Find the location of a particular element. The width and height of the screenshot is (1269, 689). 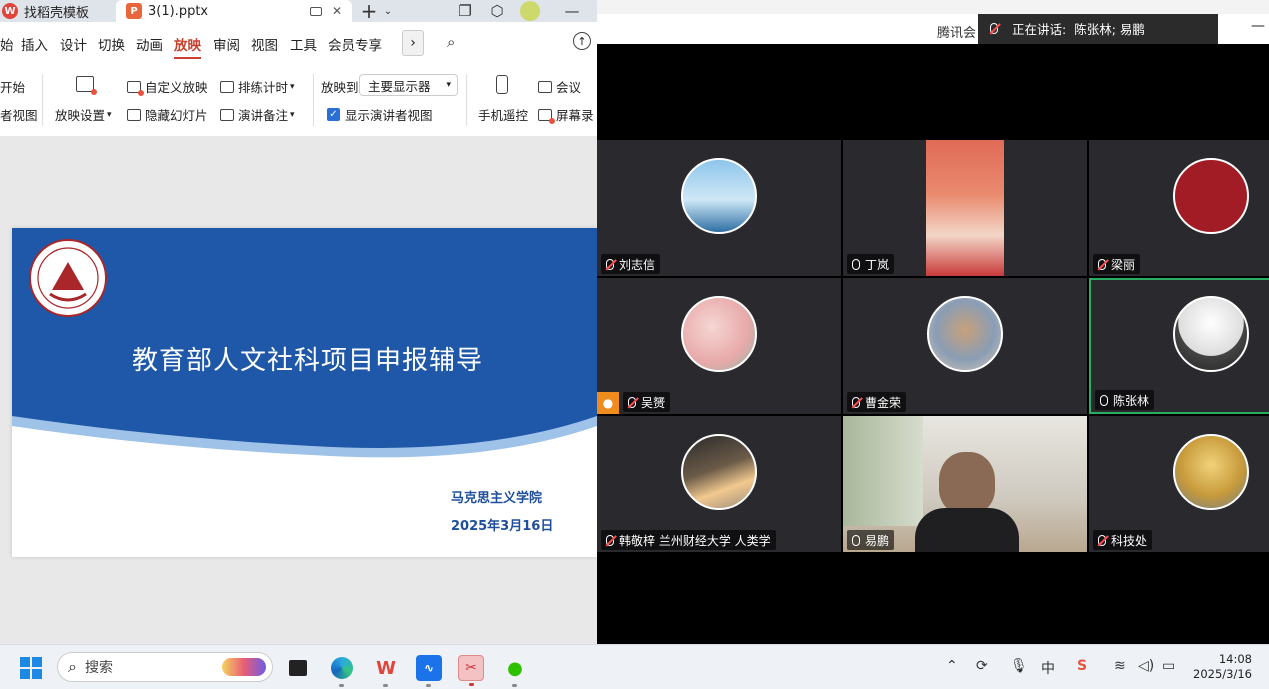

wechat-icon: ● is located at coordinates (515, 671).